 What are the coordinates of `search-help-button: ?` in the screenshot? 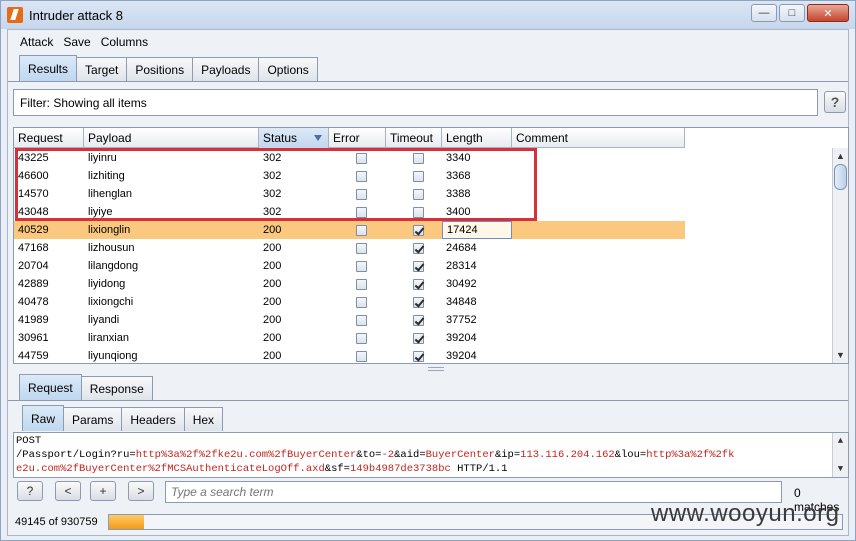 It's located at (30, 491).